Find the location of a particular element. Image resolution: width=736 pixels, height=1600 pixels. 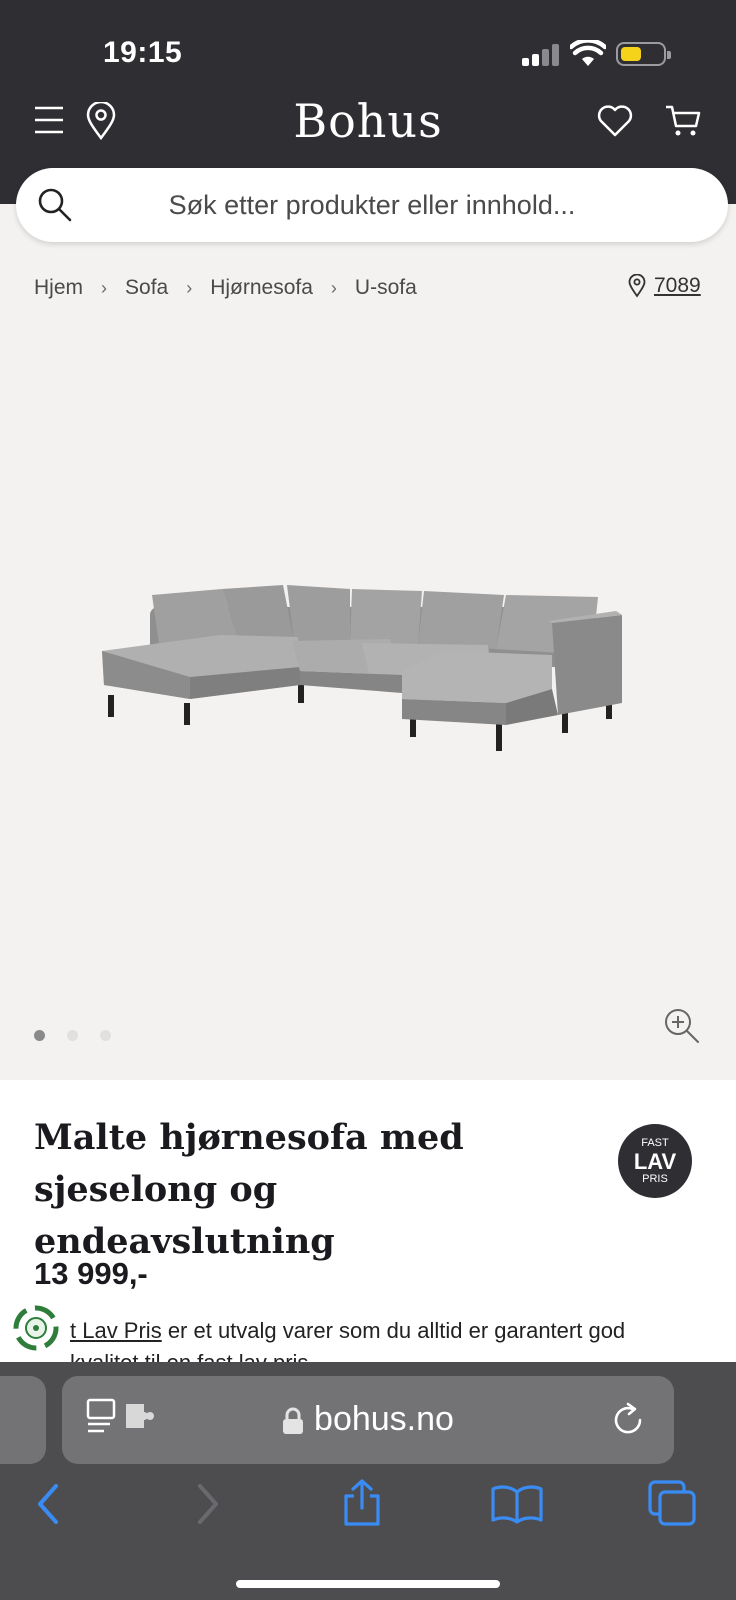

address-bar: bohus.no is located at coordinates (368, 1420).